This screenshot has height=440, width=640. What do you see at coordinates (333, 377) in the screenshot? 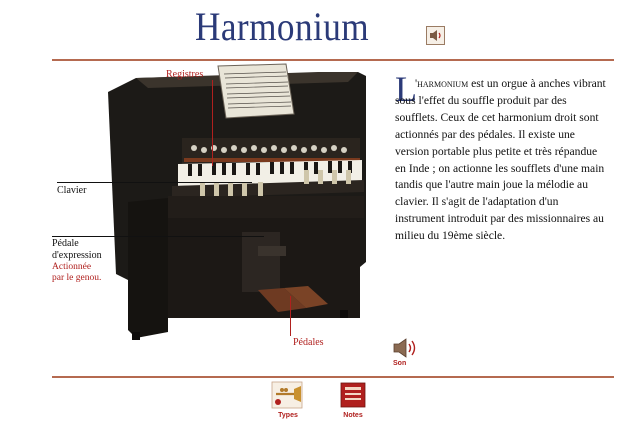
I see `bottom-divider` at bounding box center [333, 377].